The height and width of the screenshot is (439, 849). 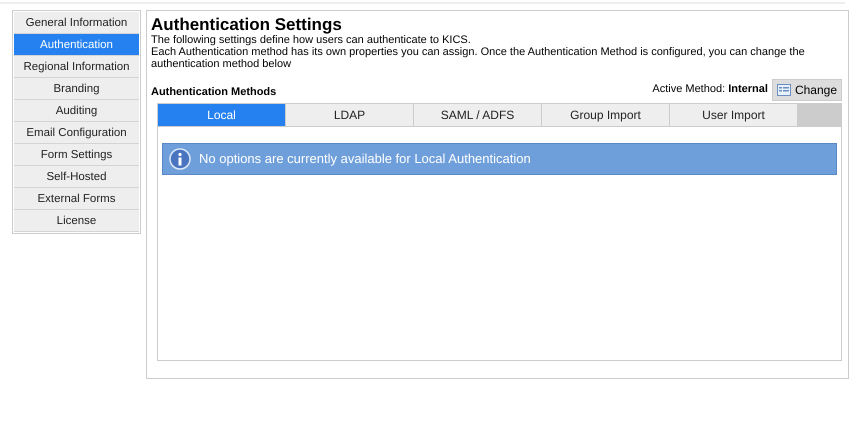 What do you see at coordinates (350, 115) in the screenshot?
I see `method-tab: LDAP` at bounding box center [350, 115].